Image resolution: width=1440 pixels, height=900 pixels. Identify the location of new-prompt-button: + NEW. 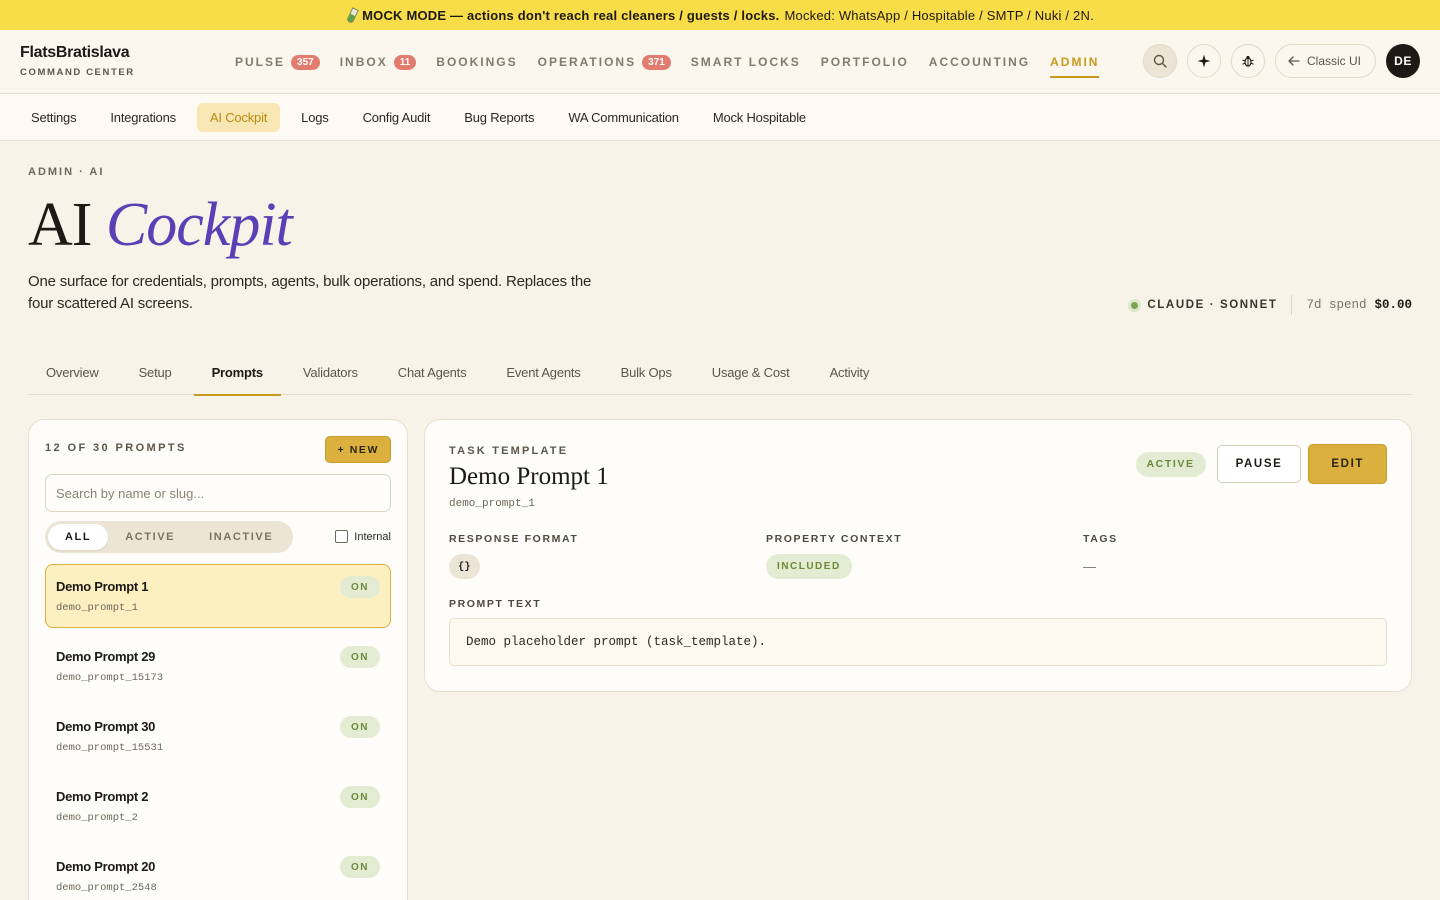
(358, 449).